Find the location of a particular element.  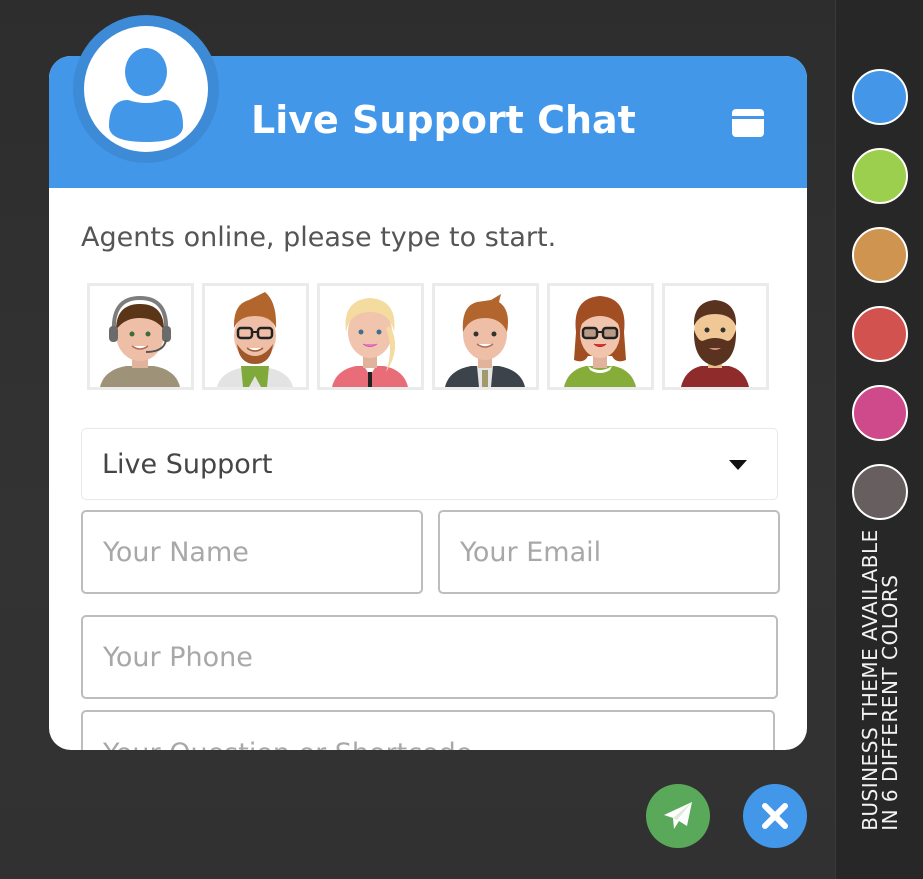

agent-avatar-bearded-man is located at coordinates (715, 336).